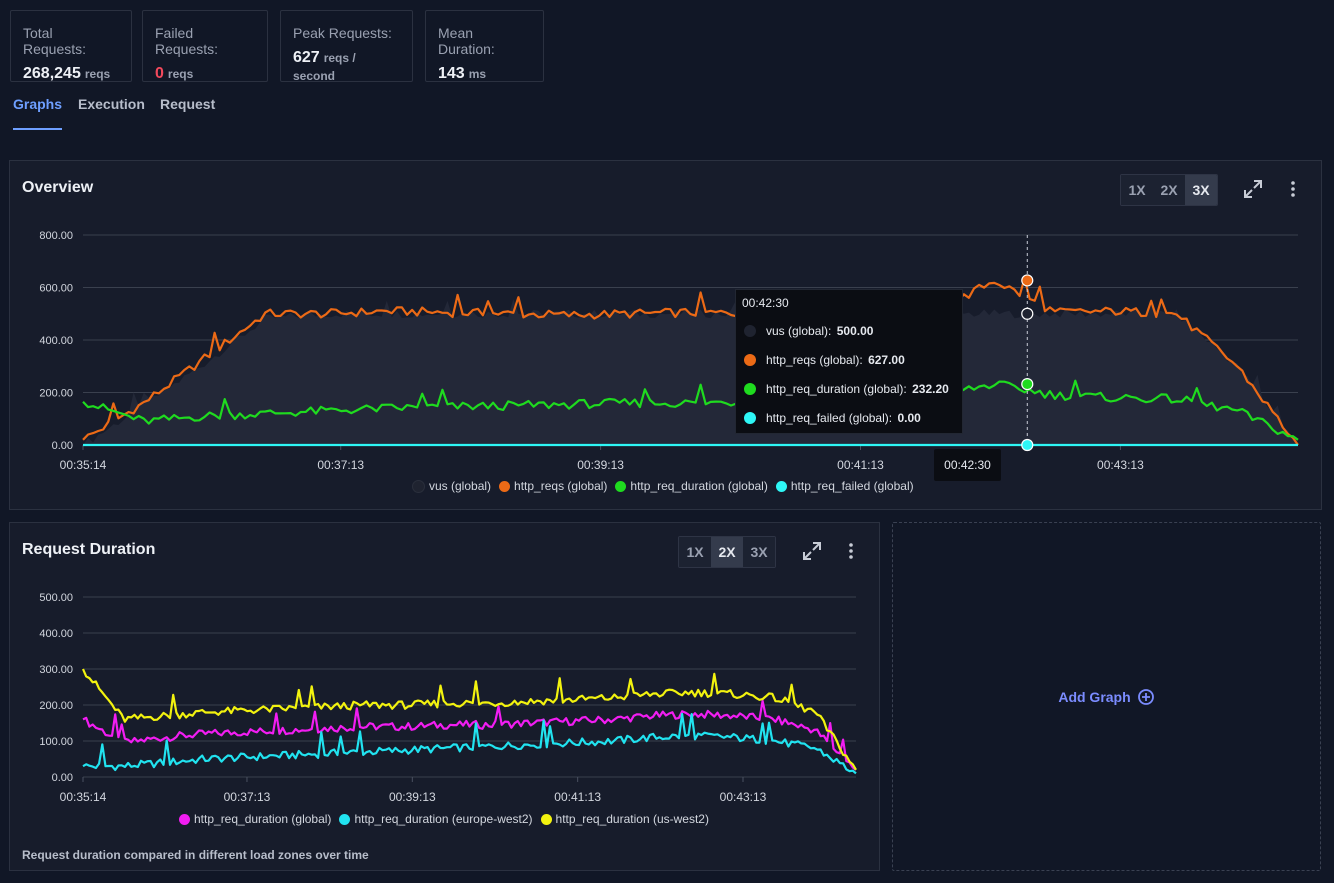  Describe the element at coordinates (695, 552) in the screenshot. I see `zoom-1x-button: 1X` at that location.